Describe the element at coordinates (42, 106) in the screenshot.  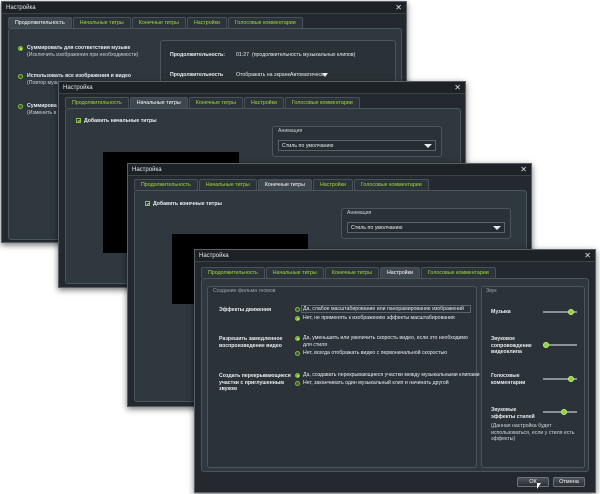
I see `option-summarize-title: Суммирова` at that location.